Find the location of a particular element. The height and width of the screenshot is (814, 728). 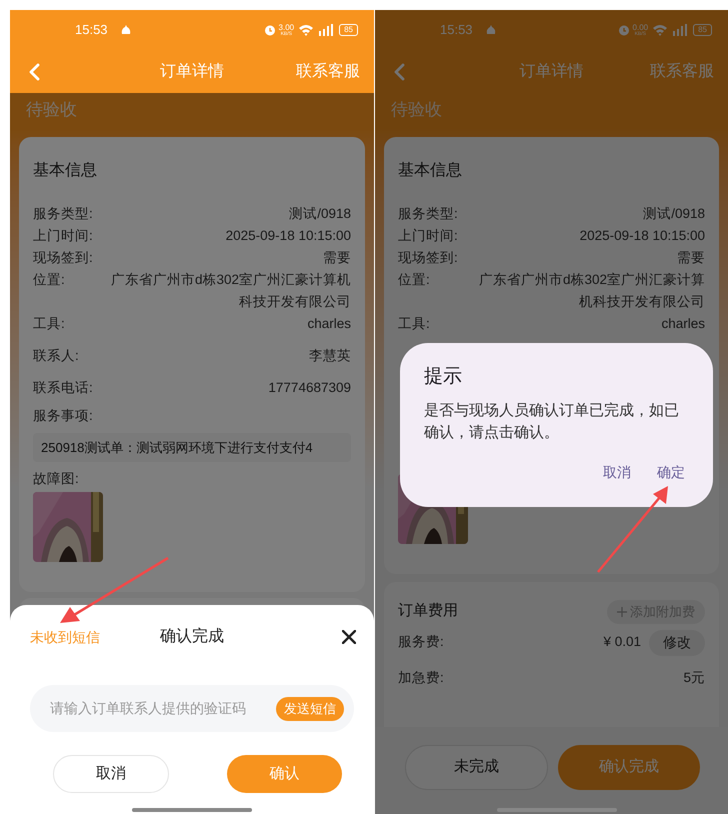

sheet-title: 确认完成 is located at coordinates (192, 636).